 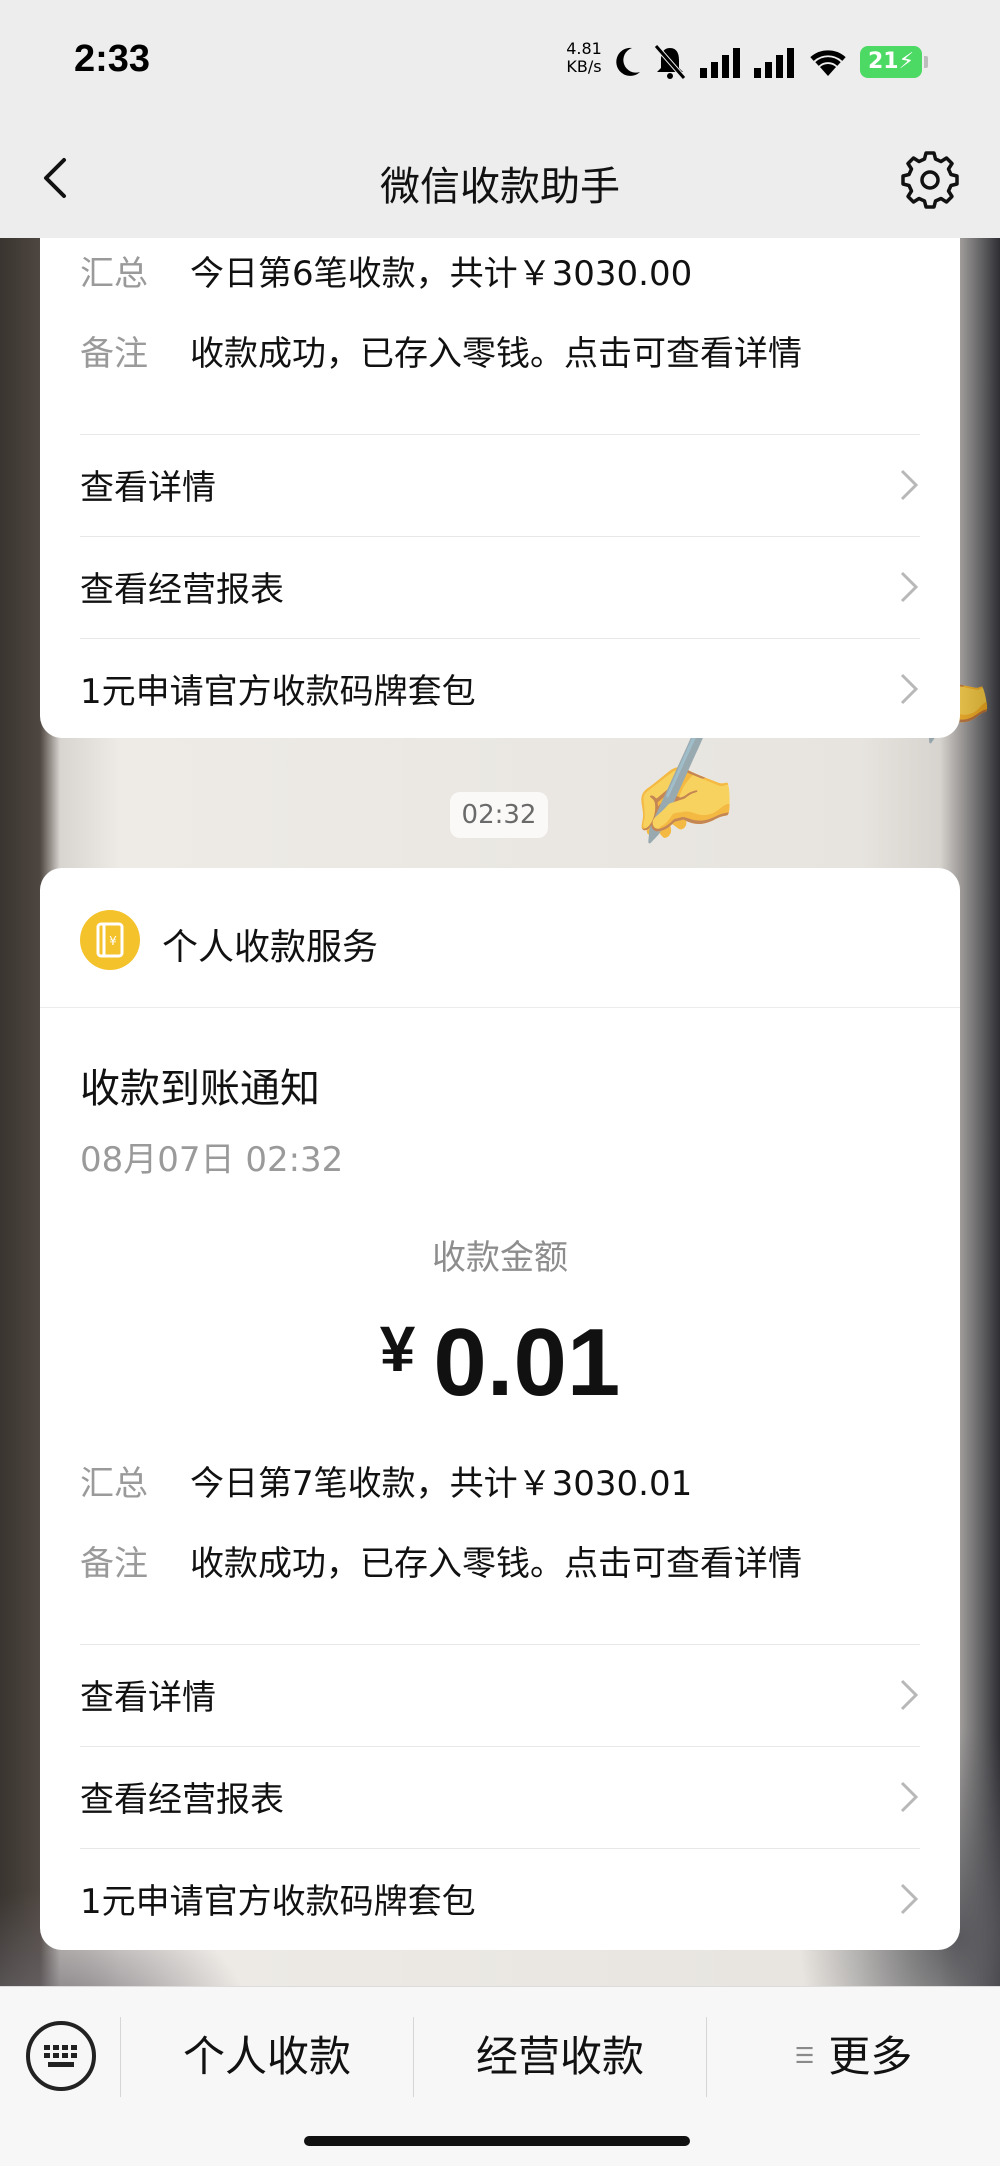 I want to click on notice-time: 08月07日 02:32, so click(x=212, y=1160).